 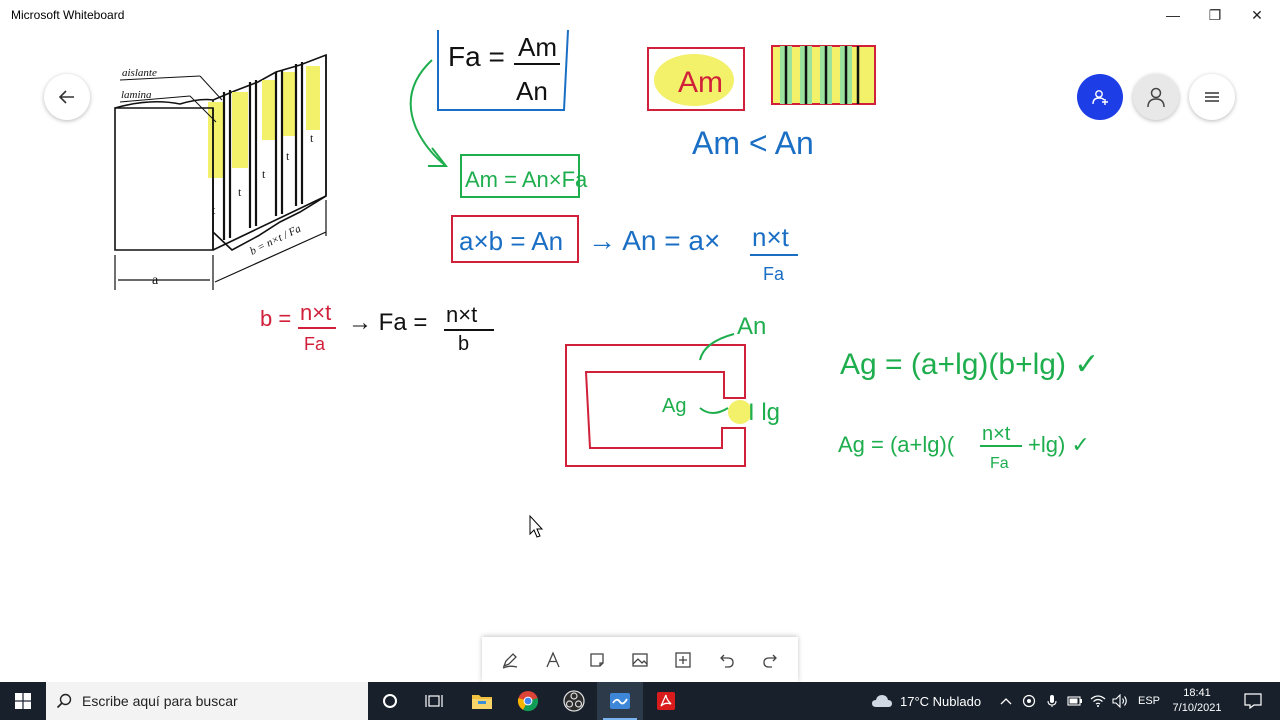 I want to click on notification-button, so click(x=1253, y=701).